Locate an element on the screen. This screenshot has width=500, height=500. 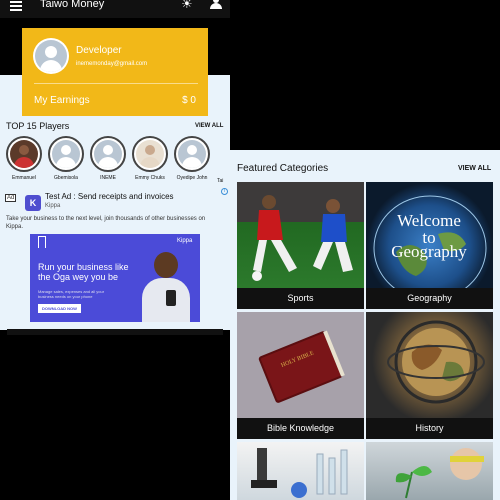
avatar is located at coordinates (51, 56).